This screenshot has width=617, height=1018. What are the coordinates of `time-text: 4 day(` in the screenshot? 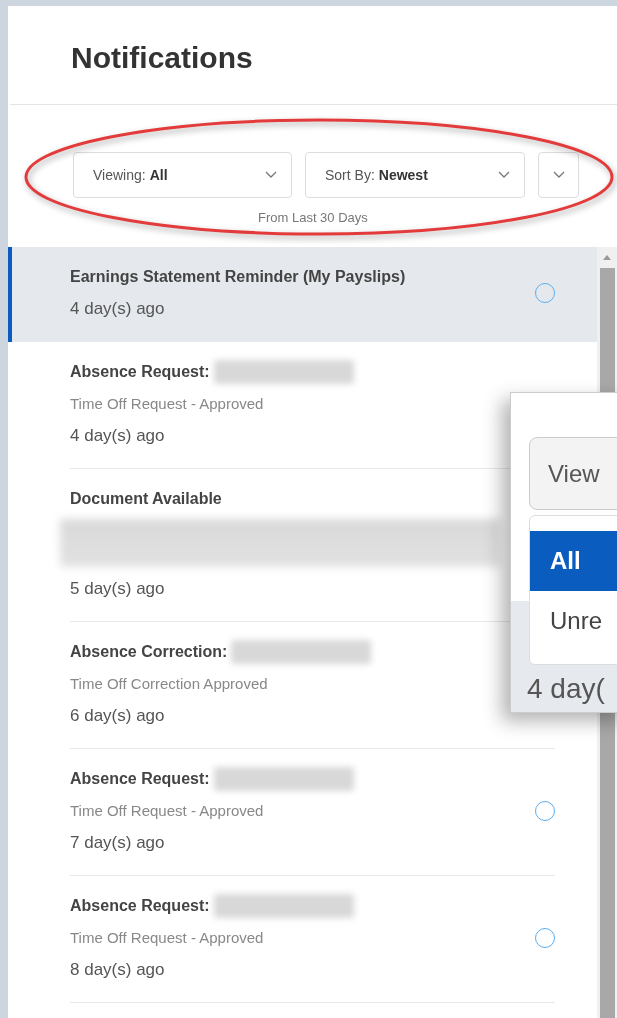 It's located at (566, 689).